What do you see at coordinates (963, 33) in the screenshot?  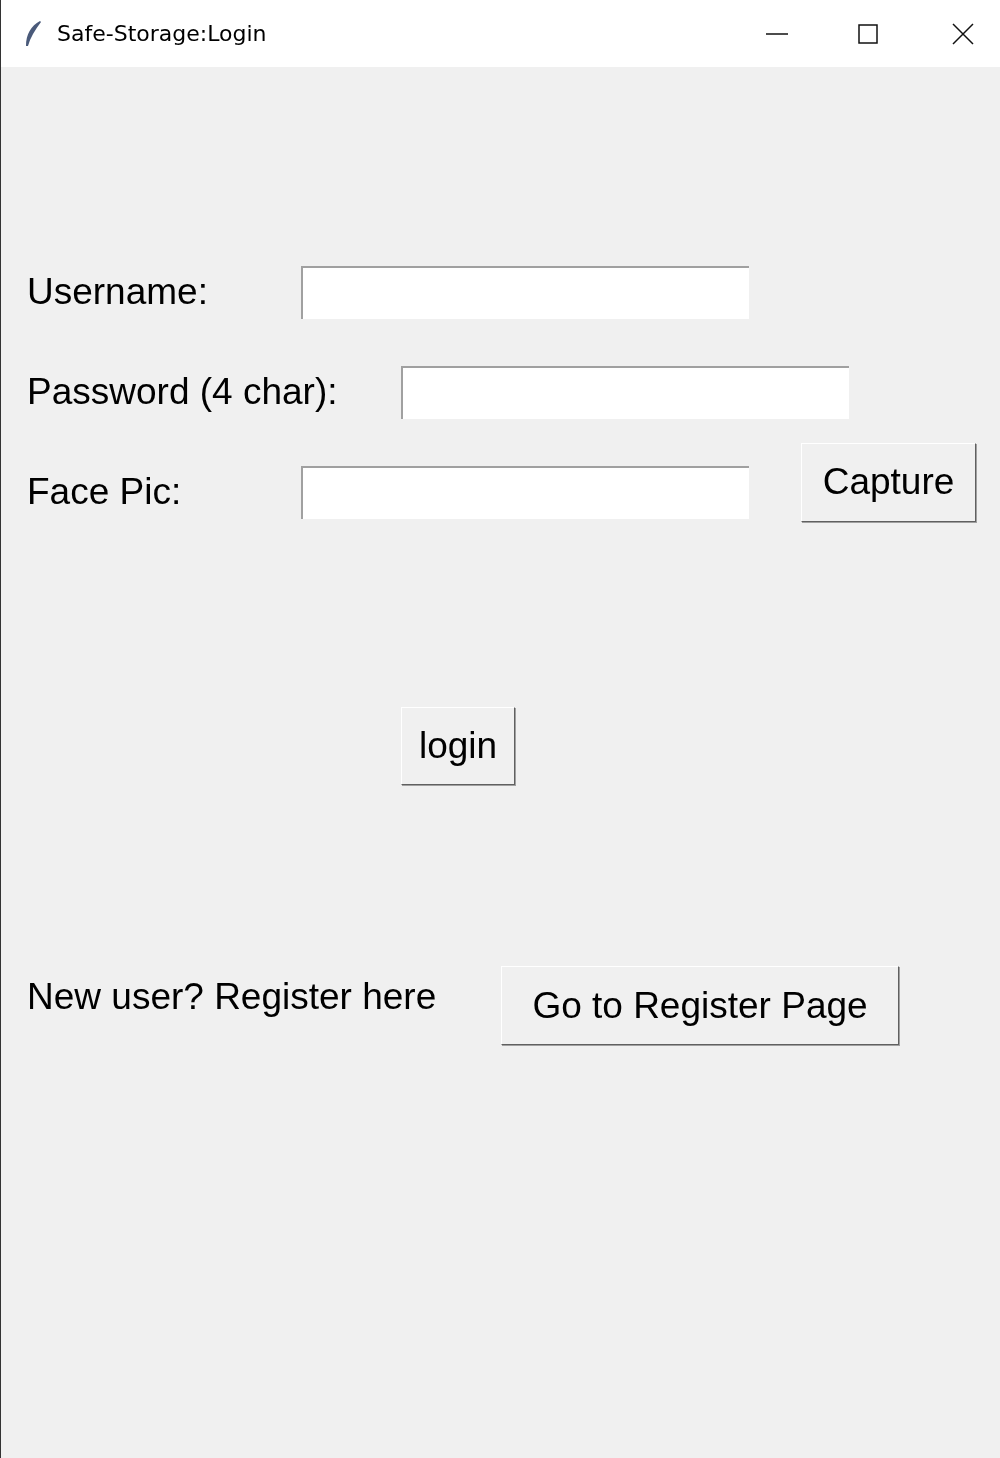 I see `close-icon` at bounding box center [963, 33].